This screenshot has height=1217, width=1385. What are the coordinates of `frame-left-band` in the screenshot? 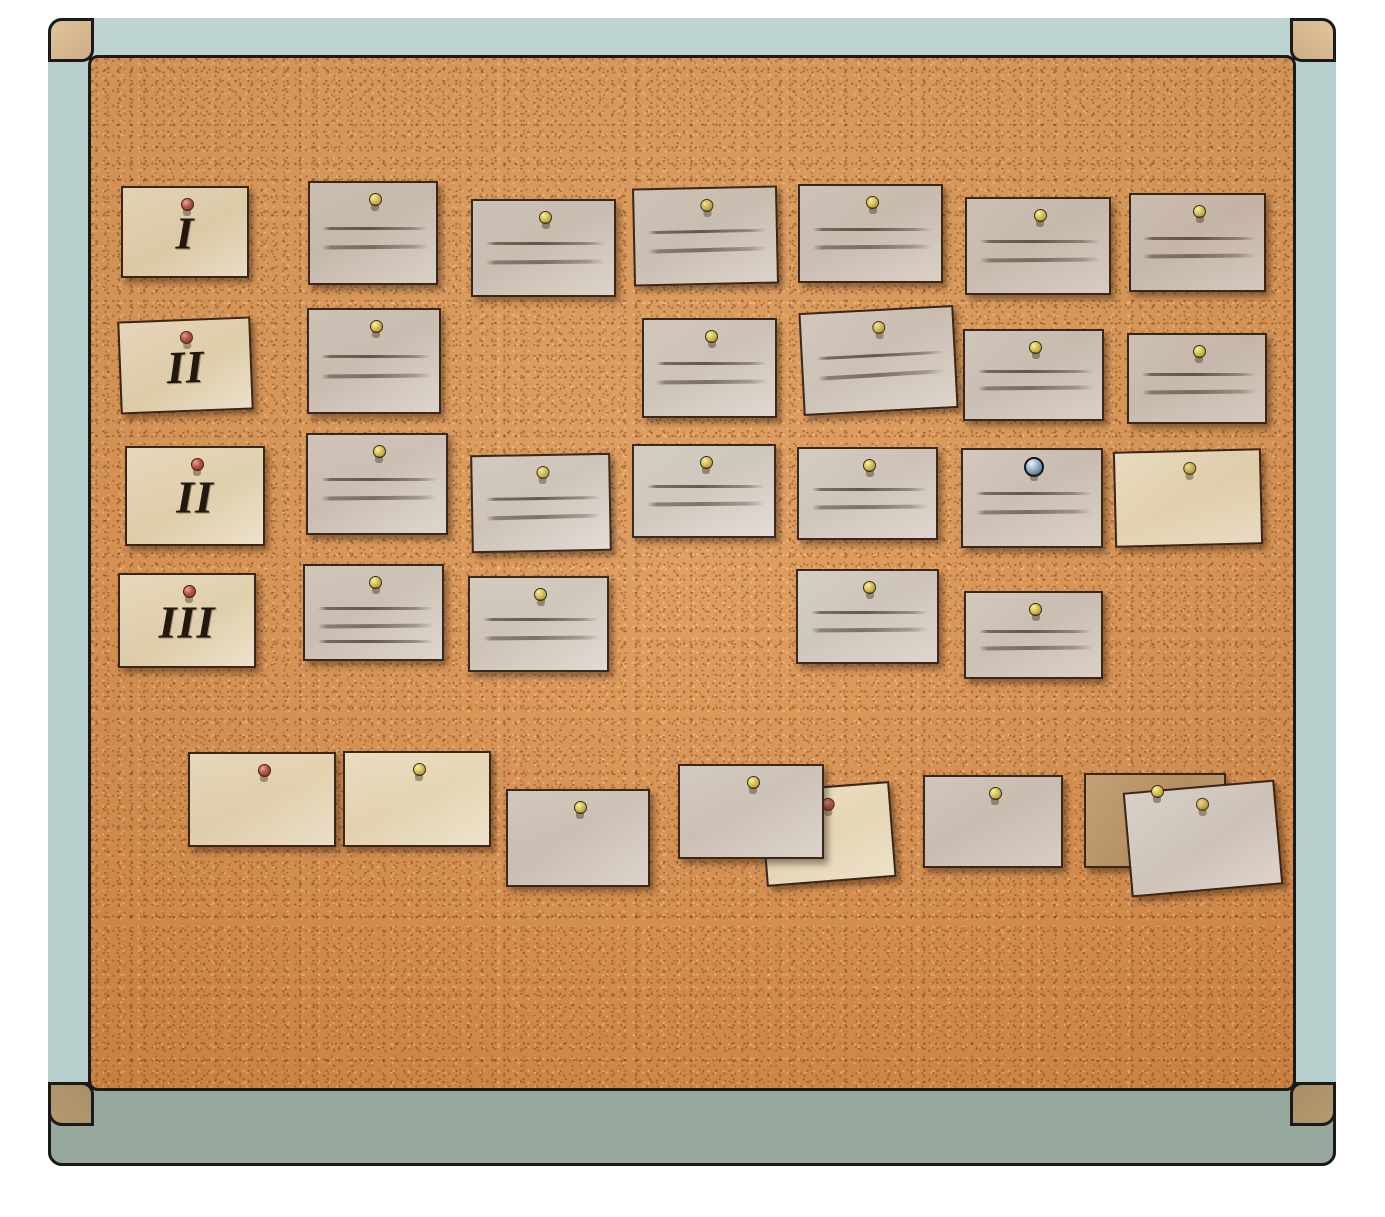 It's located at (70, 595).